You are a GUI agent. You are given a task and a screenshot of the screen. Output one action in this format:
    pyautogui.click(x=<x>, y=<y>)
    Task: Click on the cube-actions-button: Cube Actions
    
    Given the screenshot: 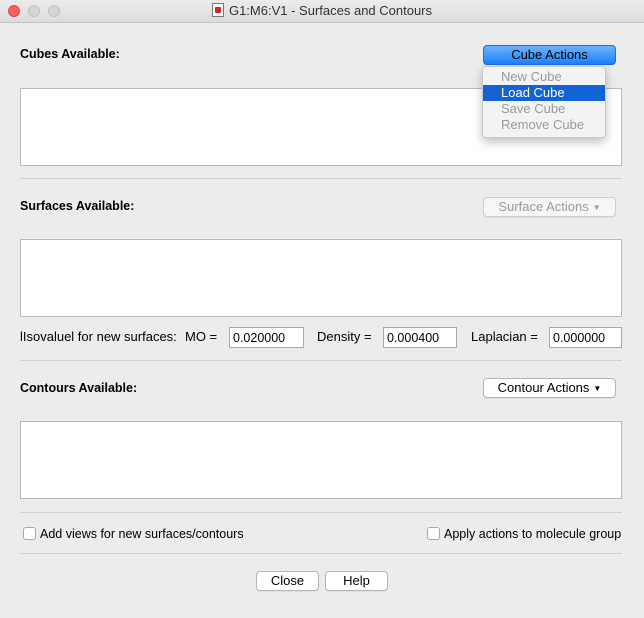 What is the action you would take?
    pyautogui.click(x=549, y=55)
    